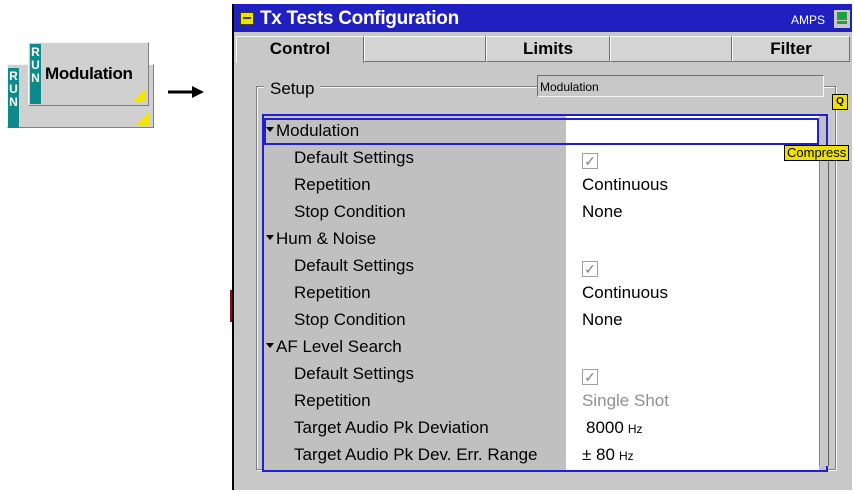 The image size is (854, 492). I want to click on tree-row: Target Audio Pk Dev. Err. Range ± 80 Hz, so click(541, 455).